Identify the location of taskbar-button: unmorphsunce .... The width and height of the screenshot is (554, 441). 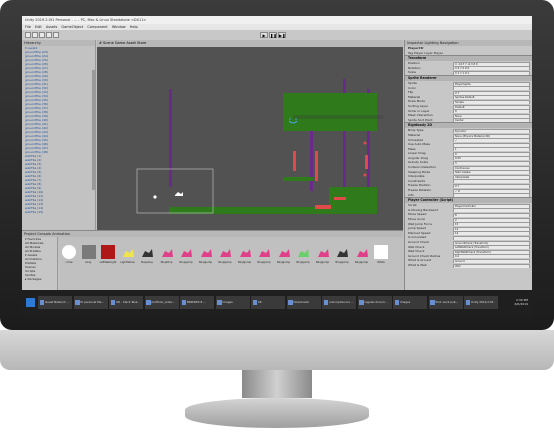
(339, 302).